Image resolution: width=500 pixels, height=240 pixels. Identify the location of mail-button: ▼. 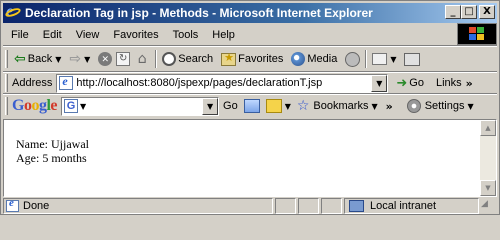
(384, 59).